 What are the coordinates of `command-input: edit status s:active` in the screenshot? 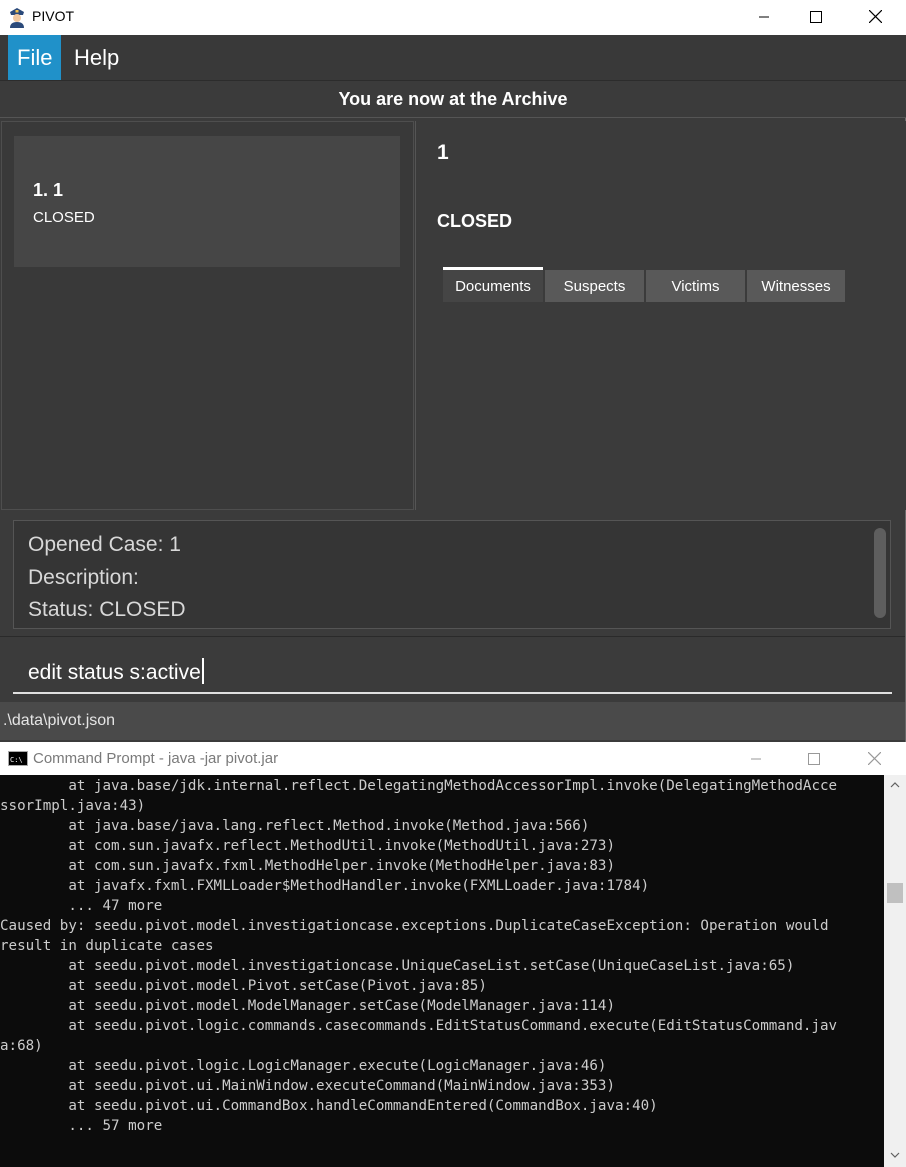 It's located at (116, 671).